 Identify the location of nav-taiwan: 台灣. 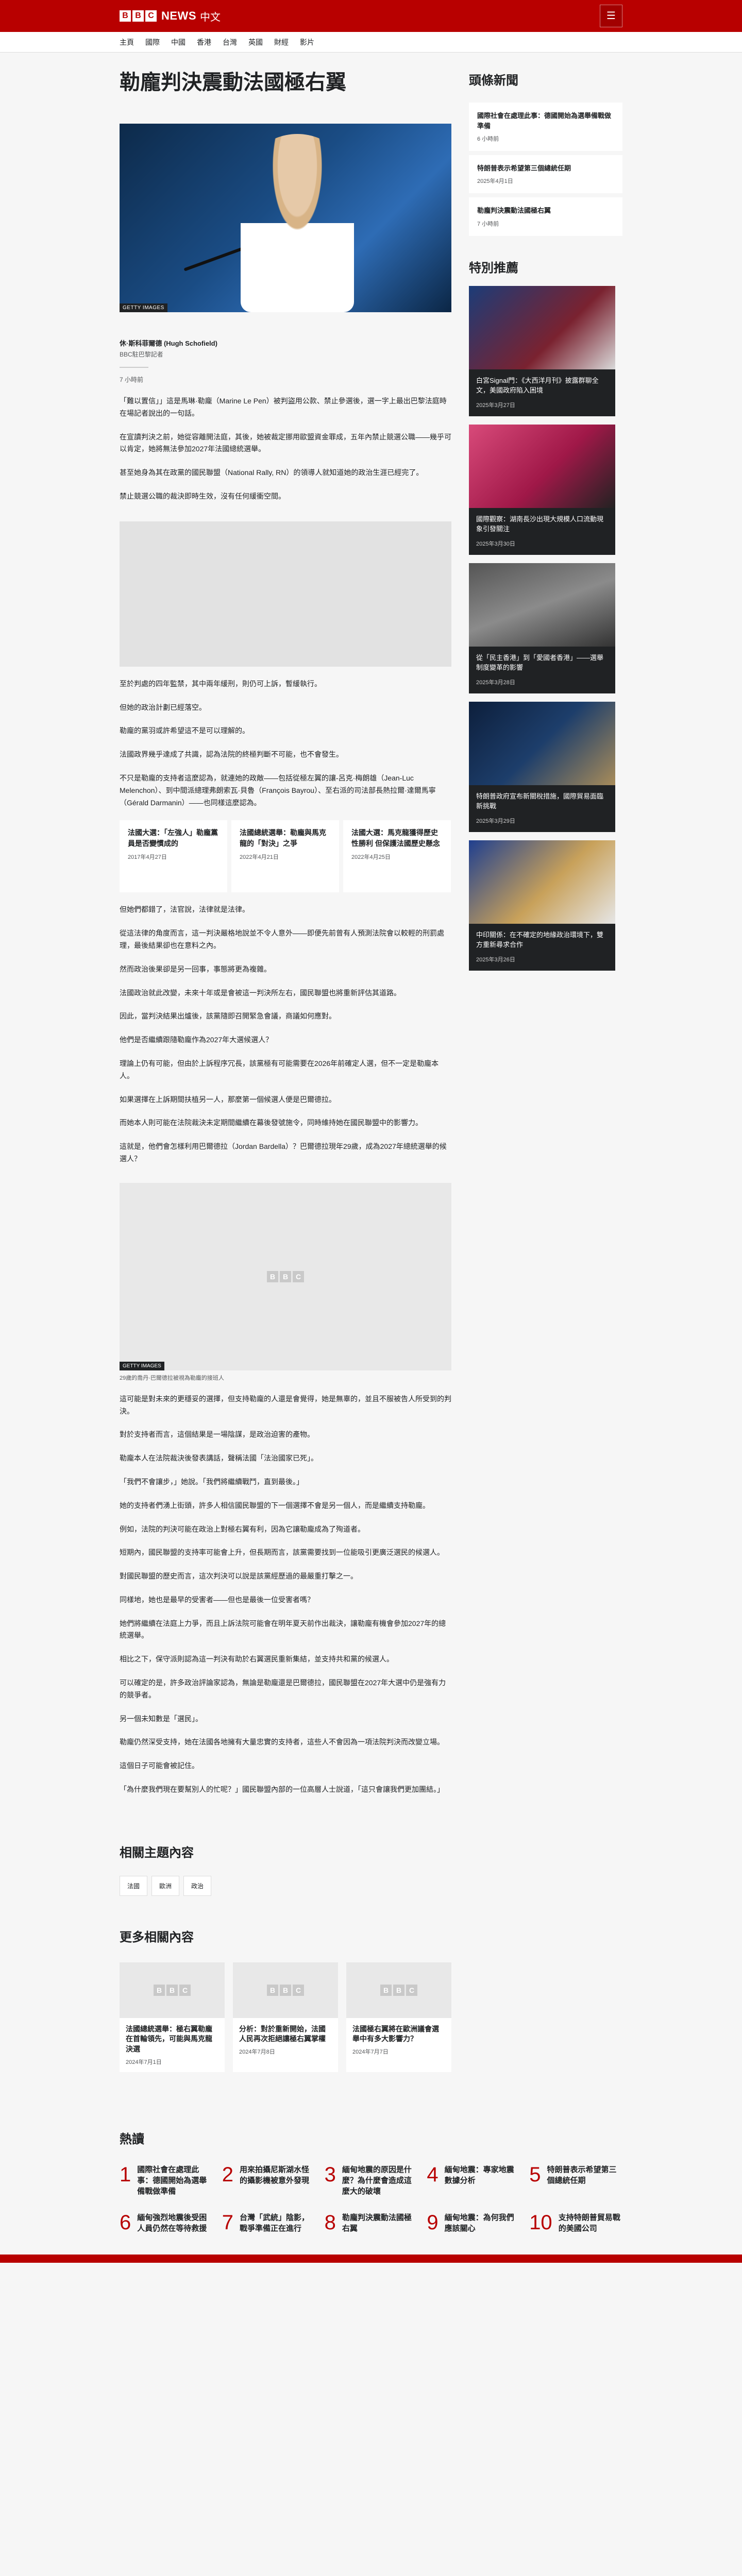
(230, 42).